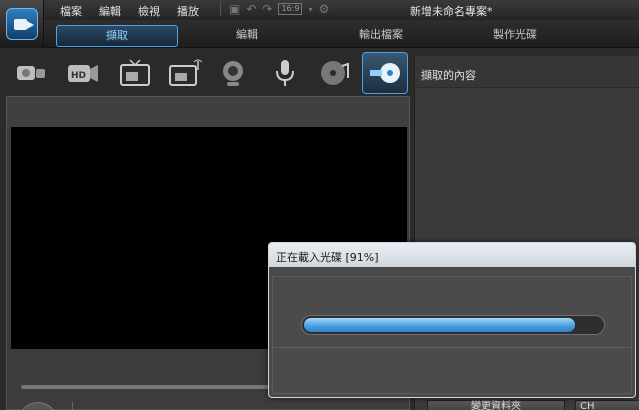 The width and height of the screenshot is (639, 410). I want to click on capture-microphone-button, so click(285, 73).